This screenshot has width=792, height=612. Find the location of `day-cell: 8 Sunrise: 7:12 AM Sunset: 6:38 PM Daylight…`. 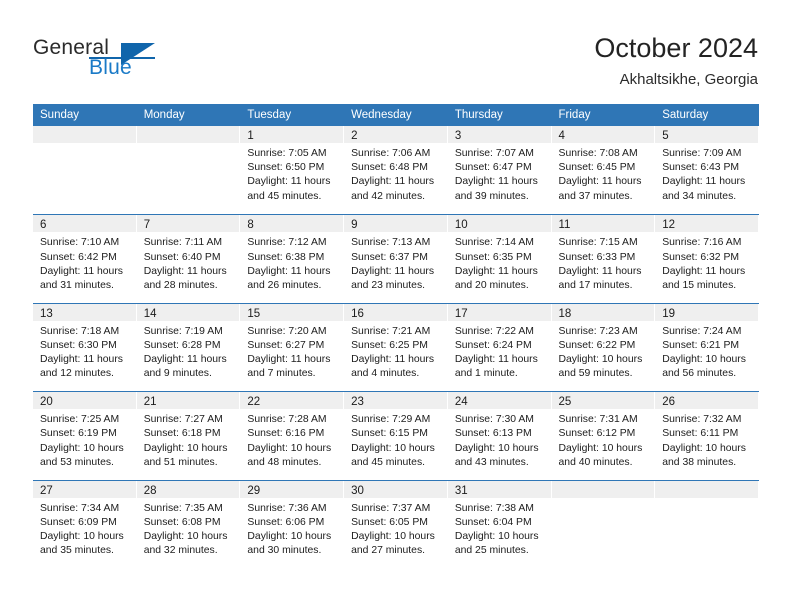

day-cell: 8 Sunrise: 7:12 AM Sunset: 6:38 PM Daylight… is located at coordinates (292, 259).